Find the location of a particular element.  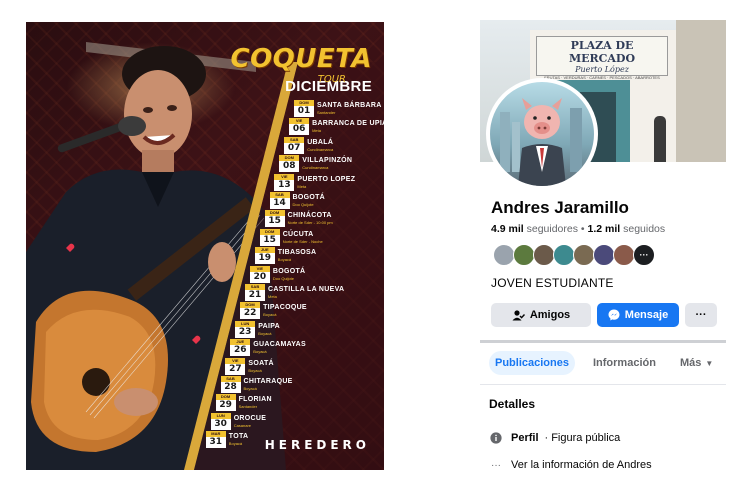

tab-publicaciones: Publicaciones is located at coordinates (532, 363).